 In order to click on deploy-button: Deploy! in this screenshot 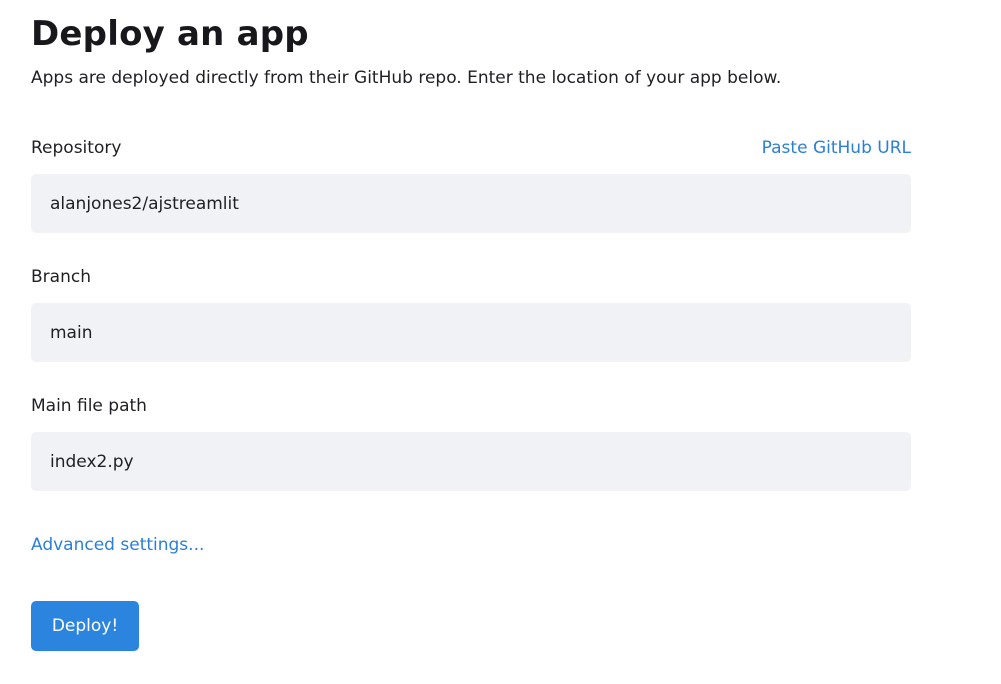, I will do `click(85, 626)`.